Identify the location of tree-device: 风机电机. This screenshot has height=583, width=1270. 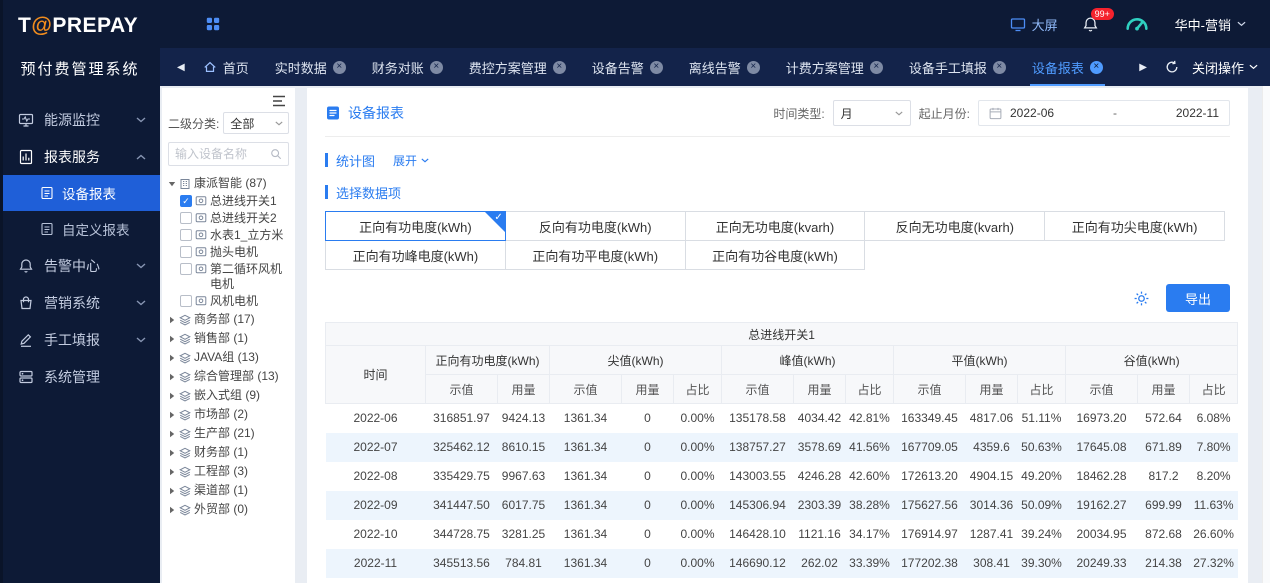
(228, 301).